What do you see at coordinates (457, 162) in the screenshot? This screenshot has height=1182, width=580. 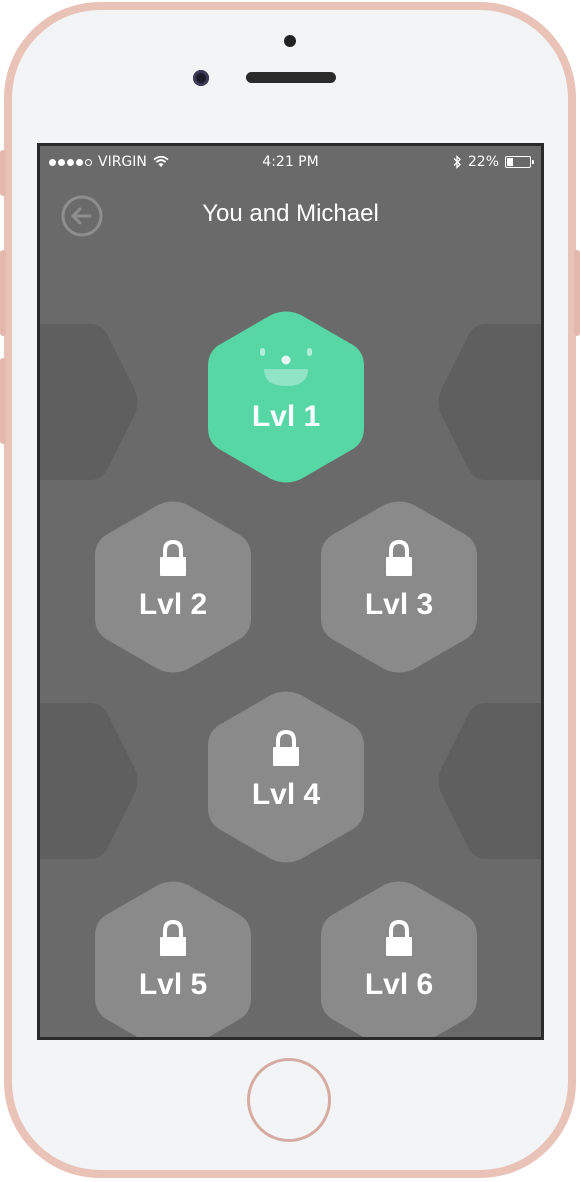 I see `bluetooth-icon` at bounding box center [457, 162].